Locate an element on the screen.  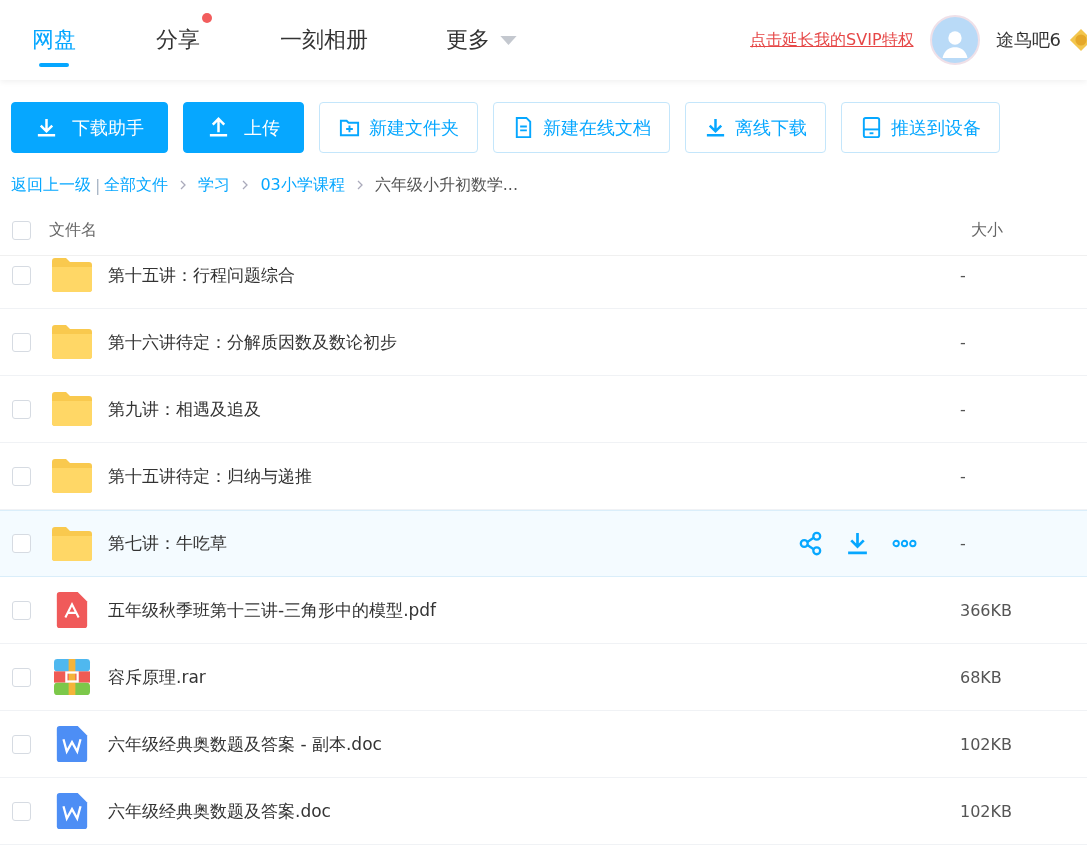
file-row: 第九讲：相遇及追及 - is located at coordinates (543, 409).